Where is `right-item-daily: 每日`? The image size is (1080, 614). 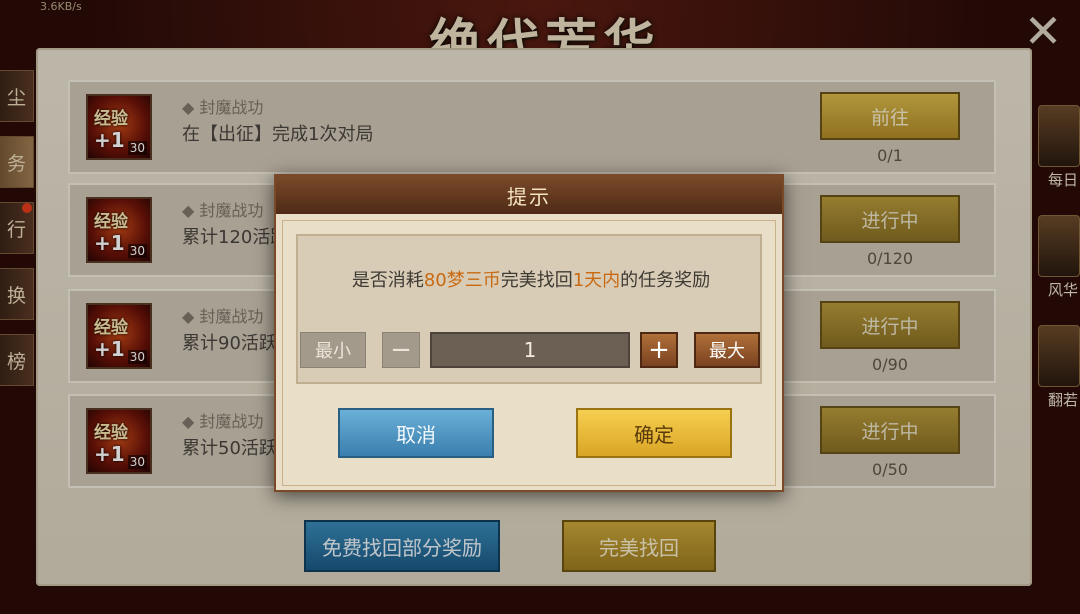 right-item-daily: 每日 is located at coordinates (1059, 160).